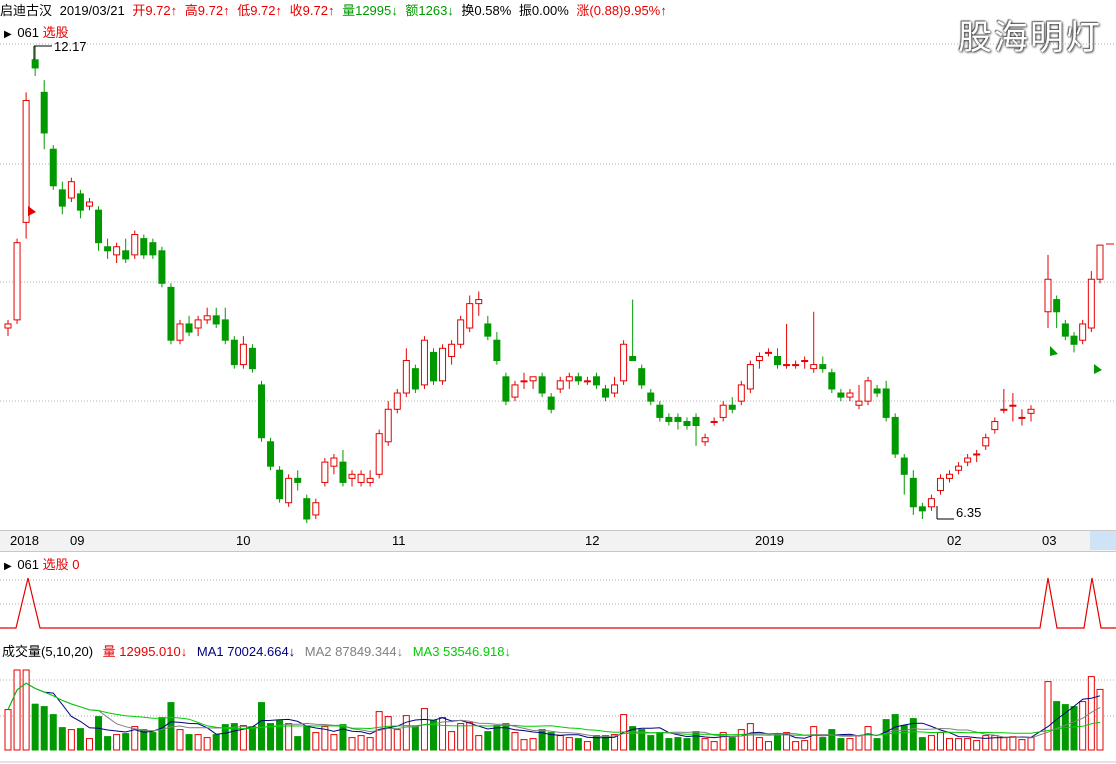 This screenshot has height=764, width=1116. I want to click on open-price: 开9.72↑, so click(155, 10).